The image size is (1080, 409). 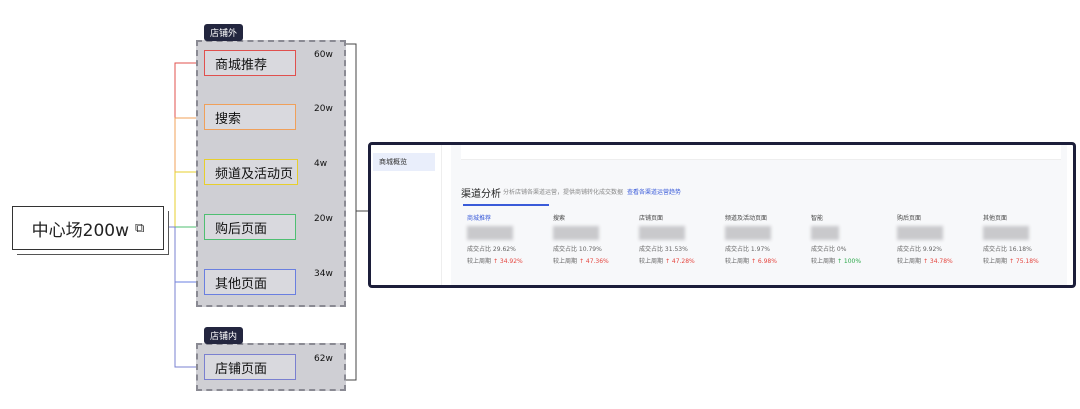 What do you see at coordinates (228, 119) in the screenshot?
I see `item-label: 搜索` at bounding box center [228, 119].